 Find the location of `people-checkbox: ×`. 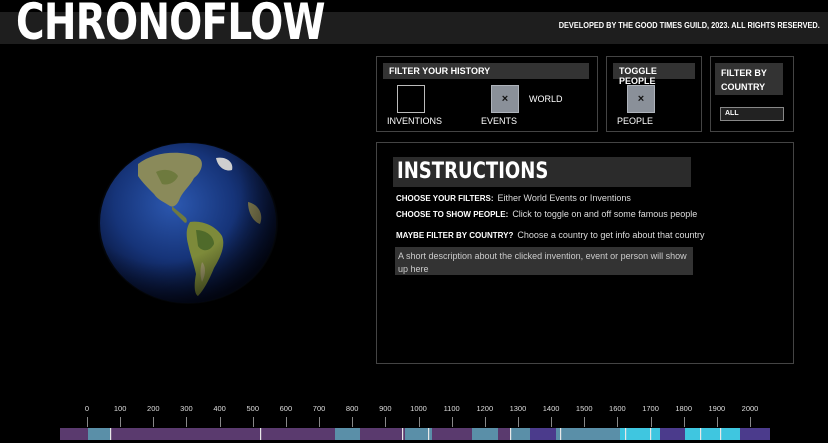

people-checkbox: × is located at coordinates (641, 99).